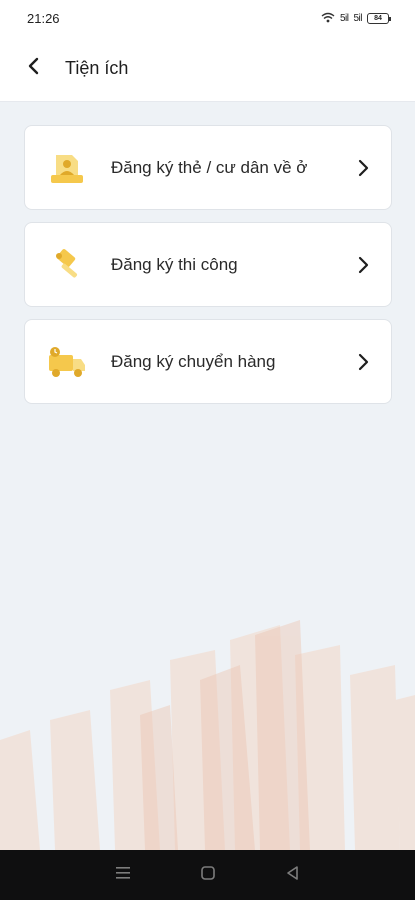 The width and height of the screenshot is (415, 900). I want to click on menu-icon, so click(123, 875).